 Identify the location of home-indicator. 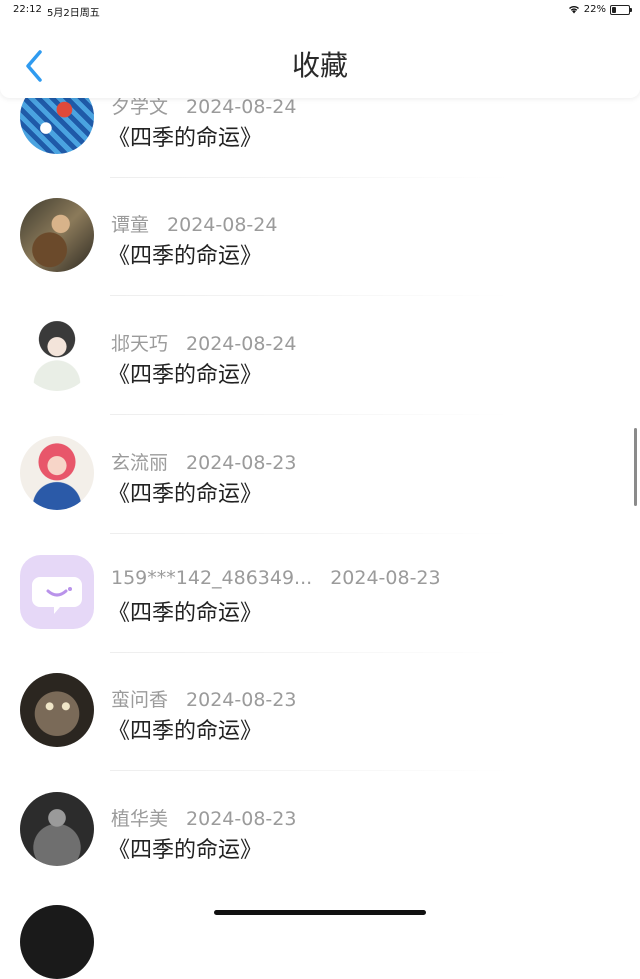
(320, 912).